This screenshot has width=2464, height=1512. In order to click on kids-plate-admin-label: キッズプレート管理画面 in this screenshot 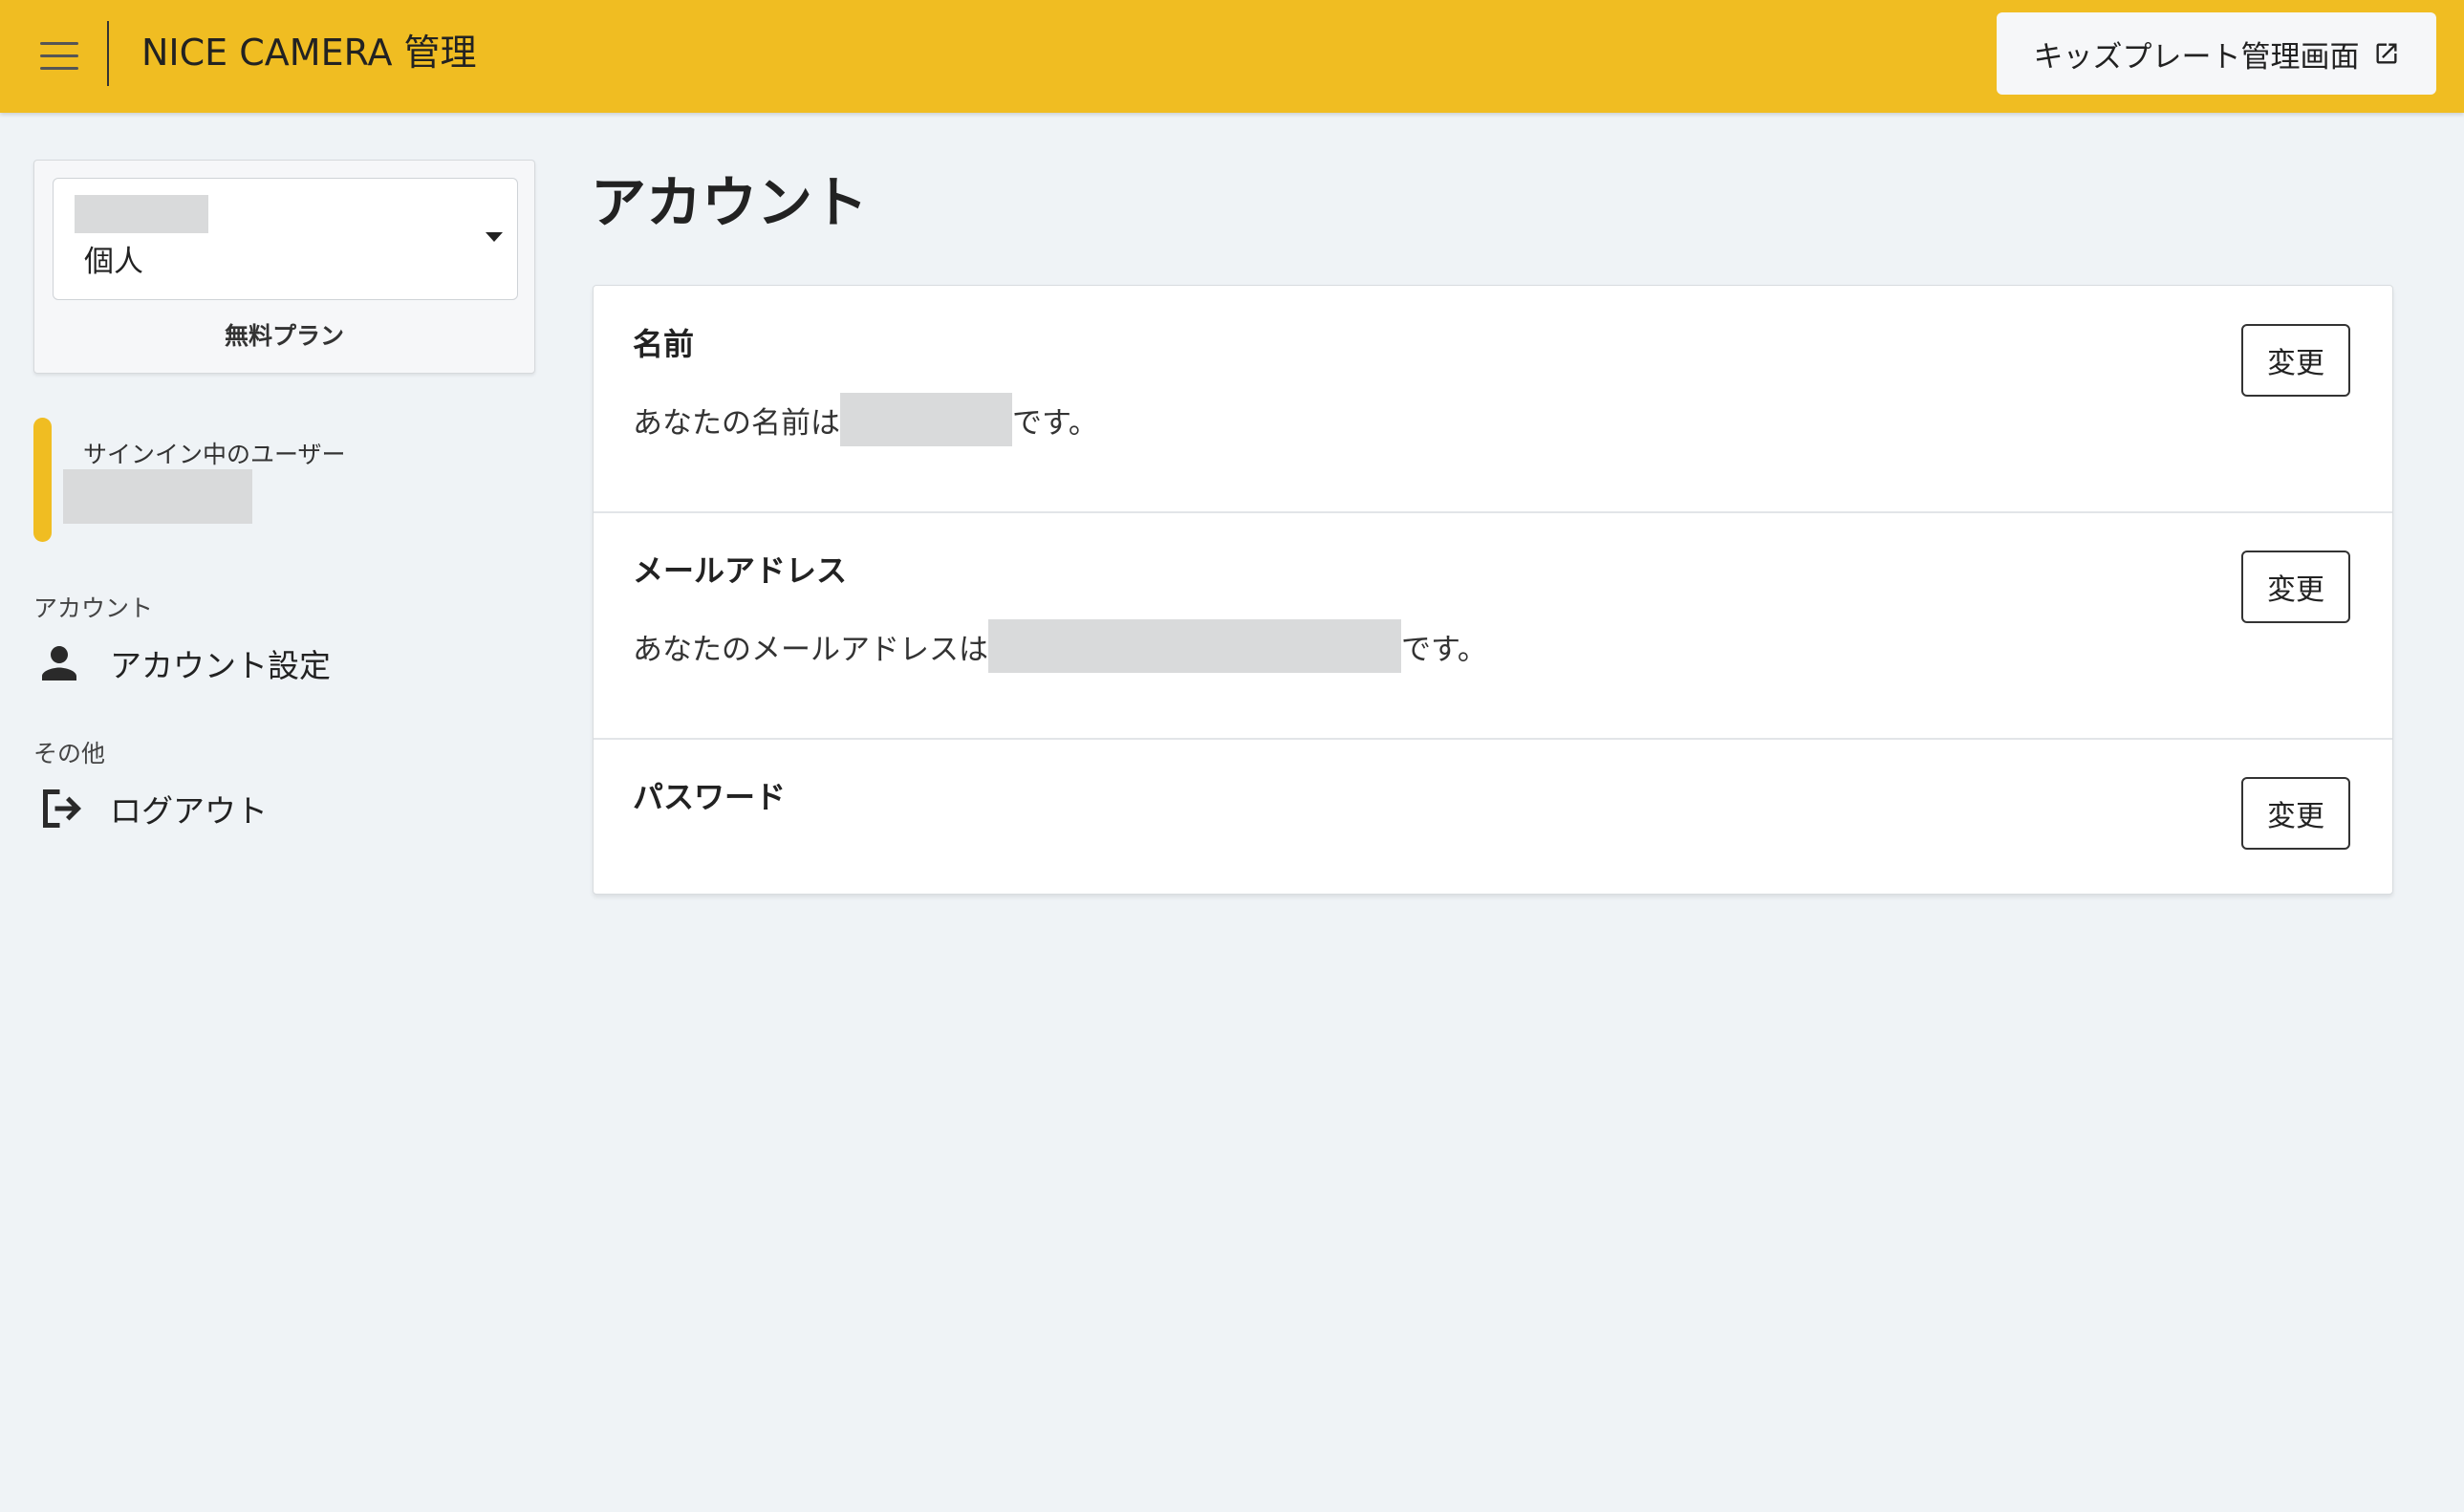, I will do `click(2196, 57)`.